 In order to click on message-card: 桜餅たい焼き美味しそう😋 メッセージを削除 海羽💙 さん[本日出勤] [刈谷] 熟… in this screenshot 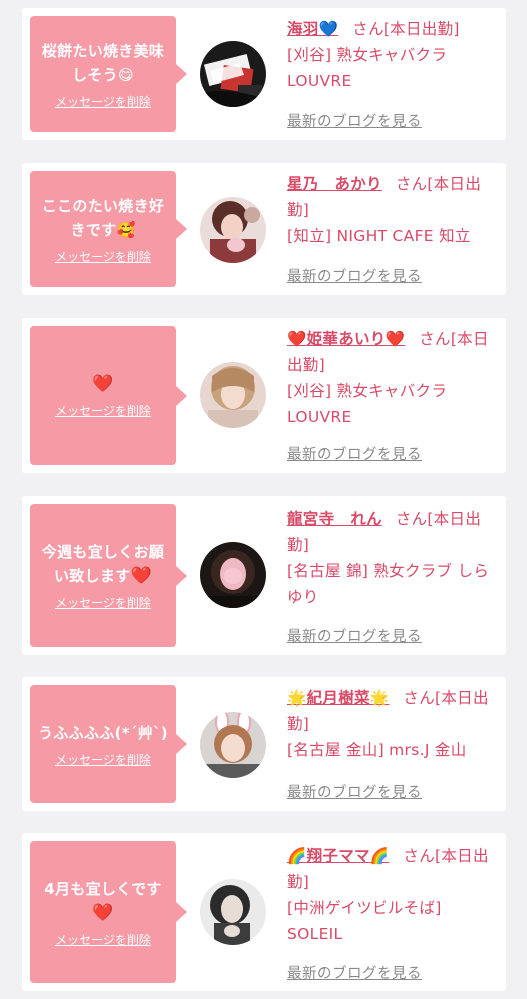, I will do `click(264, 74)`.